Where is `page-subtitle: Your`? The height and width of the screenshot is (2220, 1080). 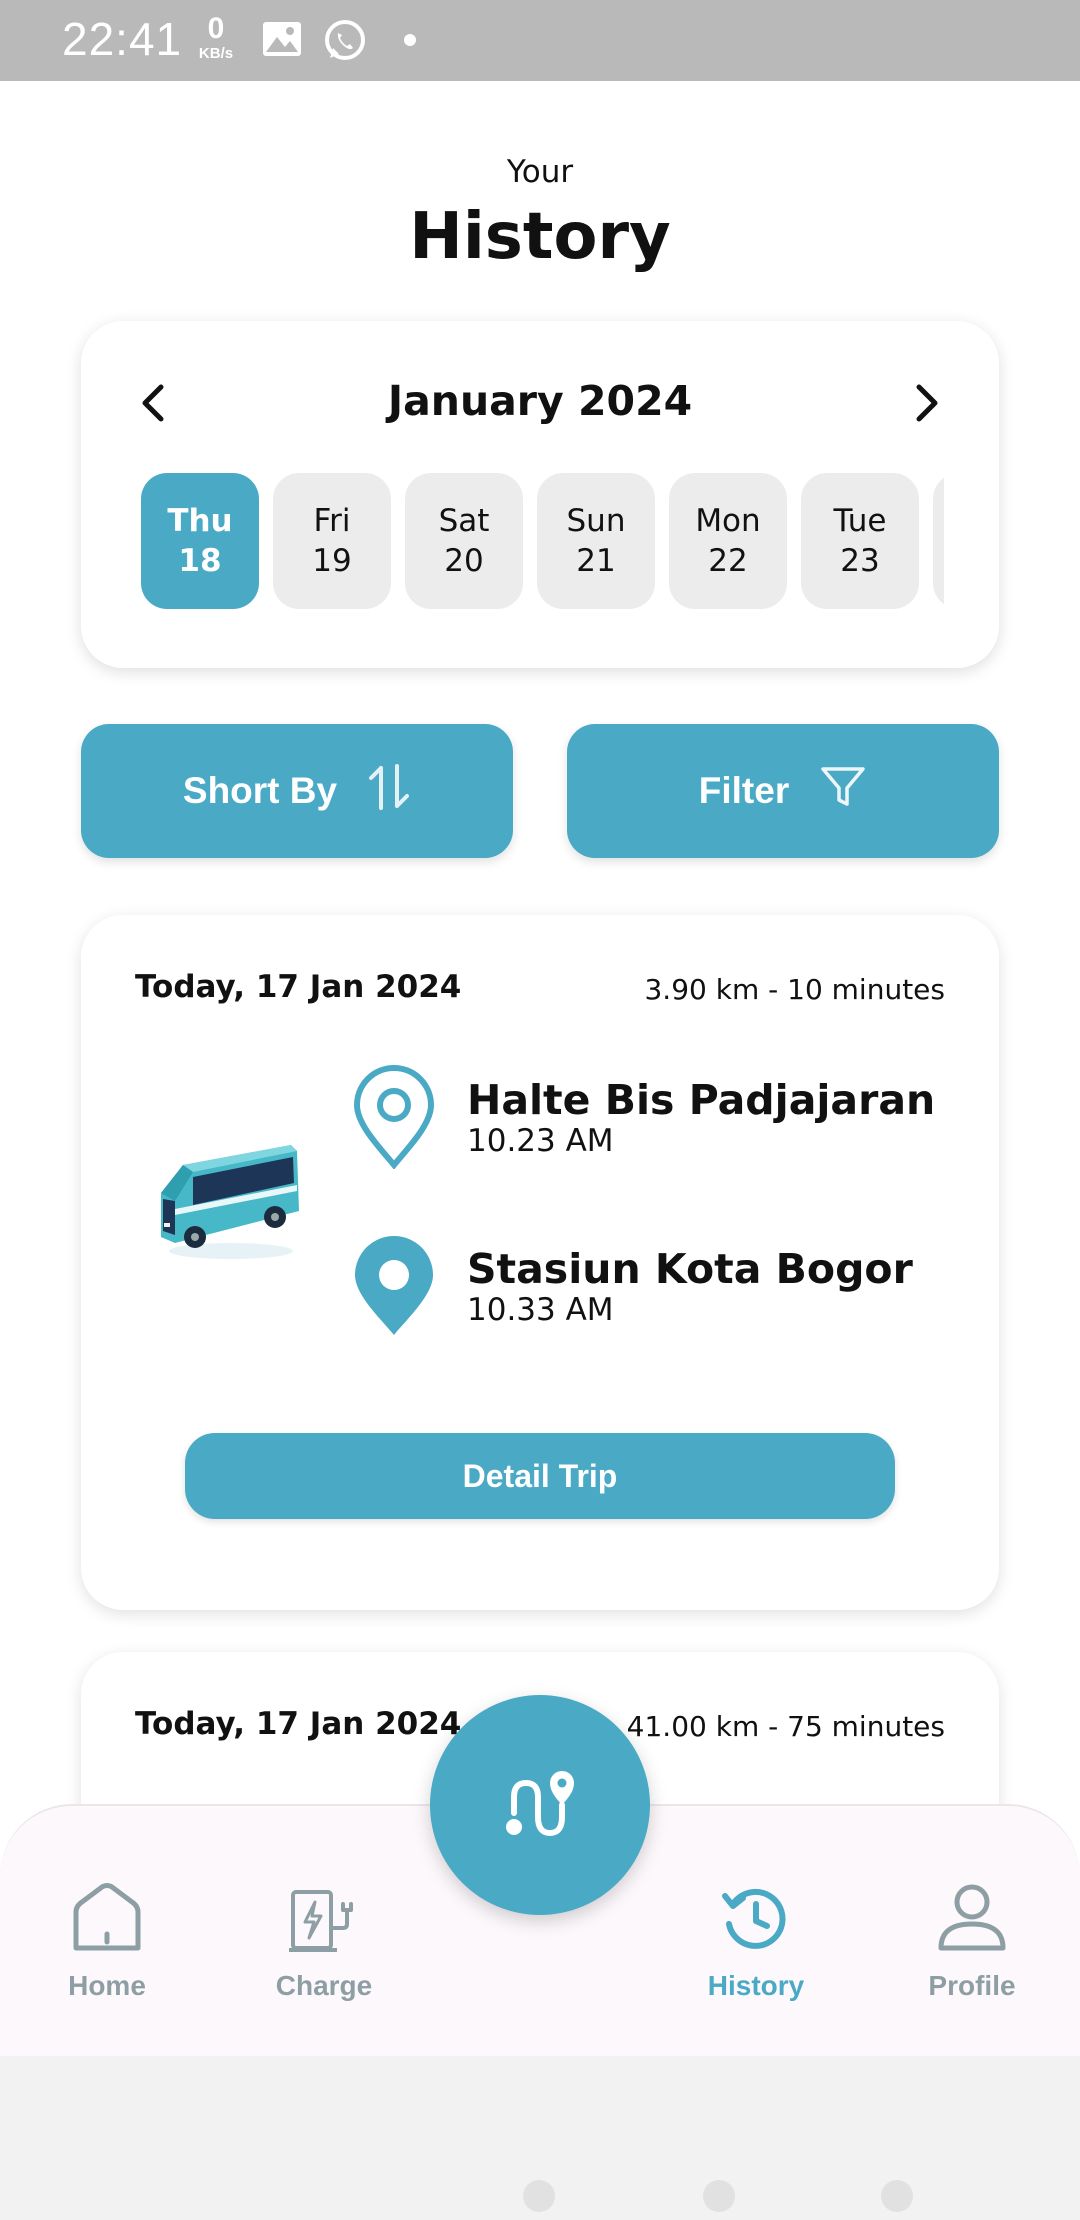 page-subtitle: Your is located at coordinates (540, 172).